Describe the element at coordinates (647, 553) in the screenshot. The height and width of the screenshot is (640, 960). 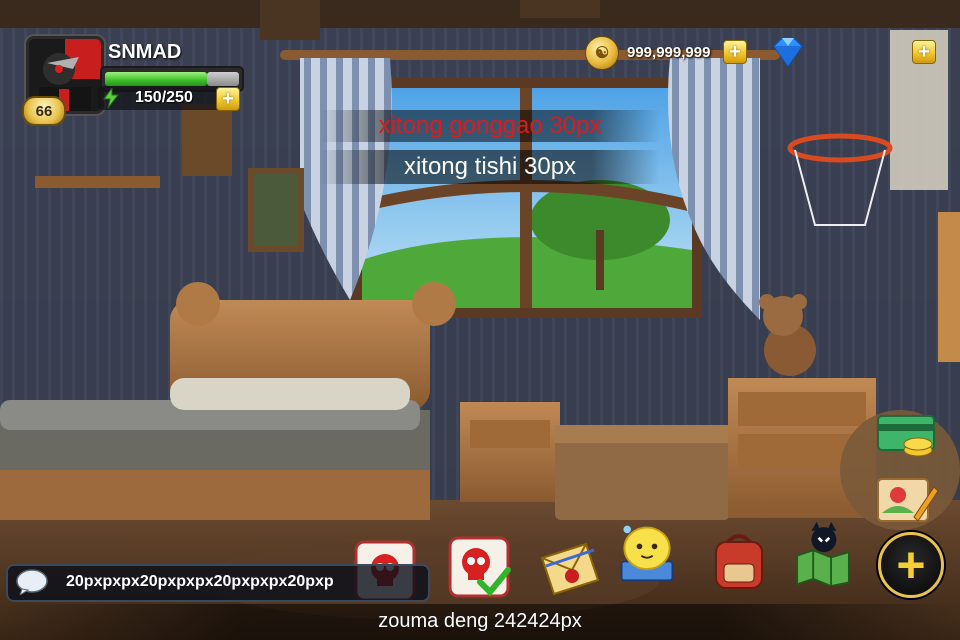
I see `pet-book-icon` at that location.